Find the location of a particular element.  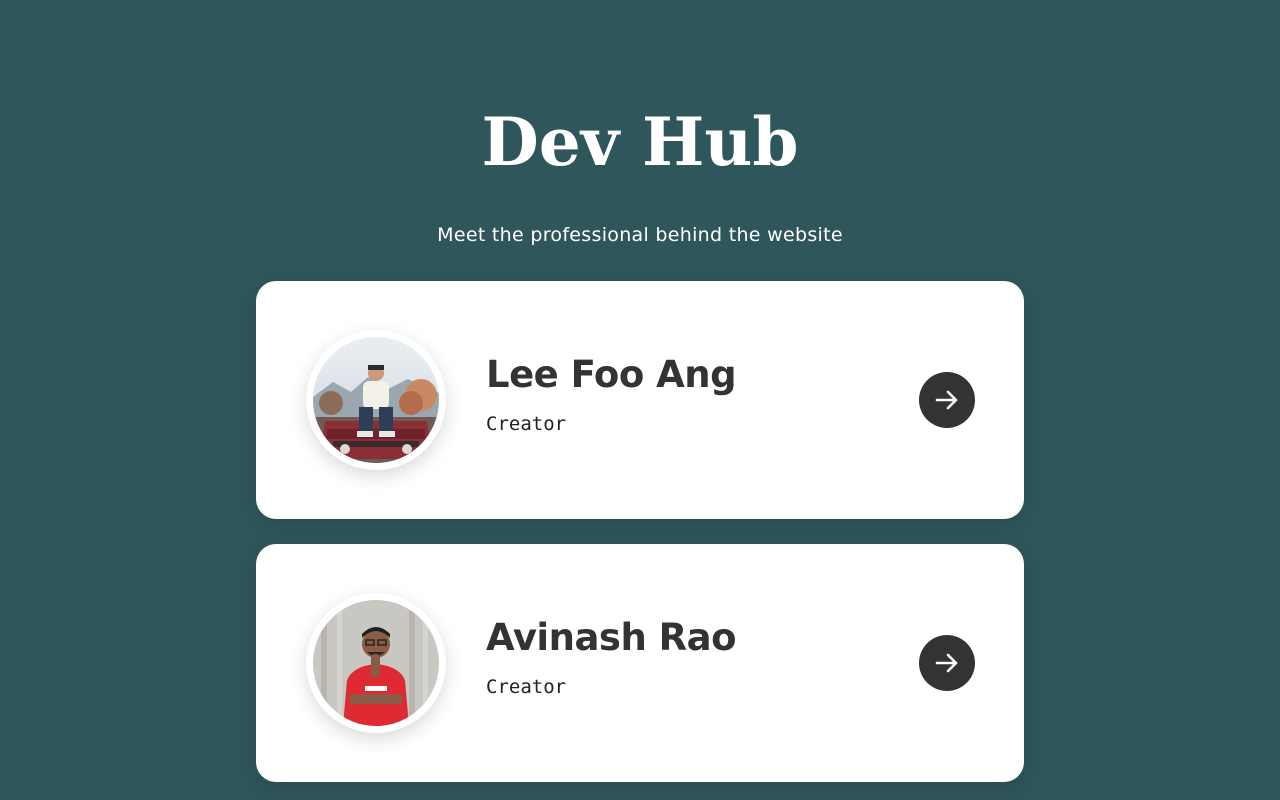

page-subtitle: Meet the professional behind the website is located at coordinates (640, 235).